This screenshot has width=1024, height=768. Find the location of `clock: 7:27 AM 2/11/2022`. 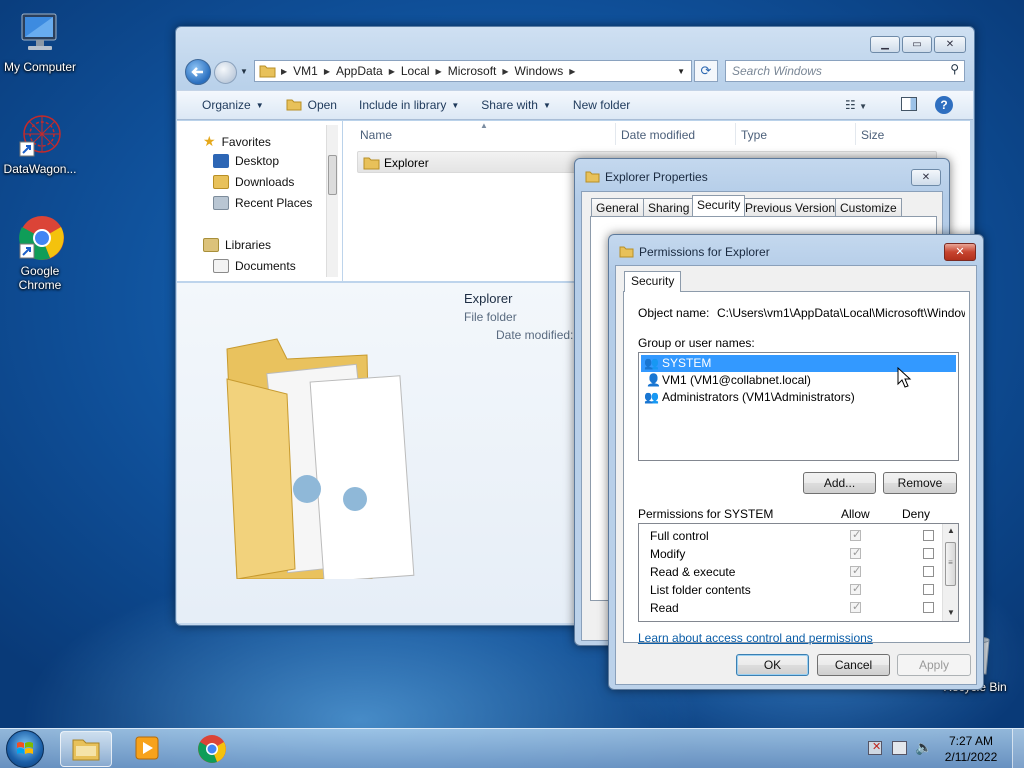

clock: 7:27 AM 2/11/2022 is located at coordinates (971, 749).